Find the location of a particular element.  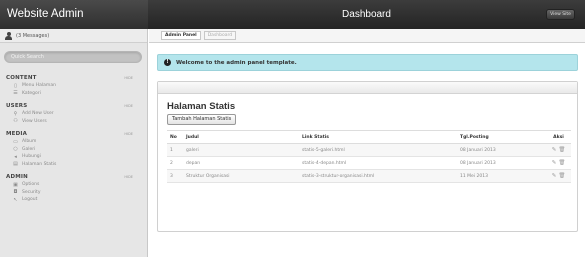

table-cell: Struktur Organisasi is located at coordinates (241, 176).